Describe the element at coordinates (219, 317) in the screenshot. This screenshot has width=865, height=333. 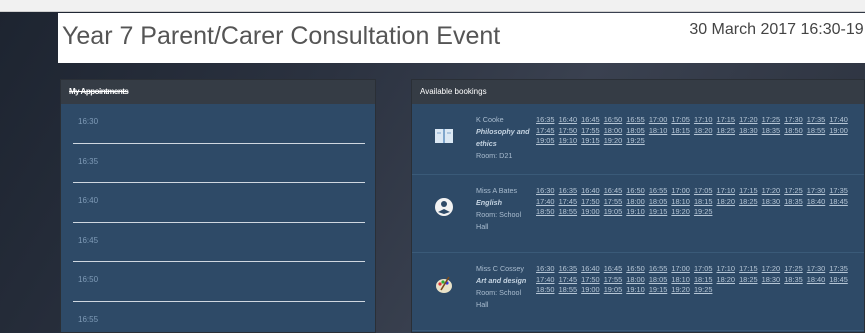
I see `appointment-slot: 16:55` at that location.